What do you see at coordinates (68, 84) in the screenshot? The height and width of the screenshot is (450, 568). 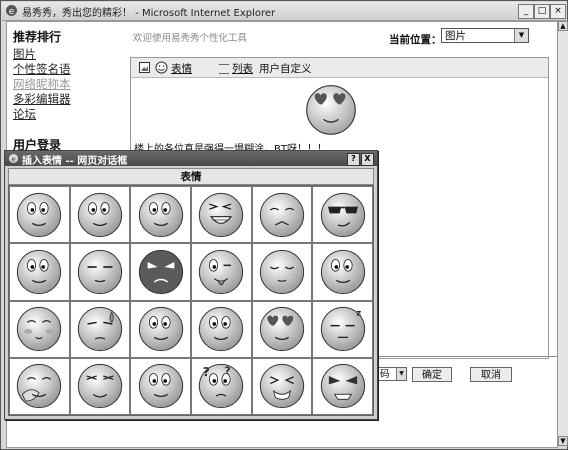 I see `sidebar-item-nicknames: 网络昵称本` at bounding box center [68, 84].